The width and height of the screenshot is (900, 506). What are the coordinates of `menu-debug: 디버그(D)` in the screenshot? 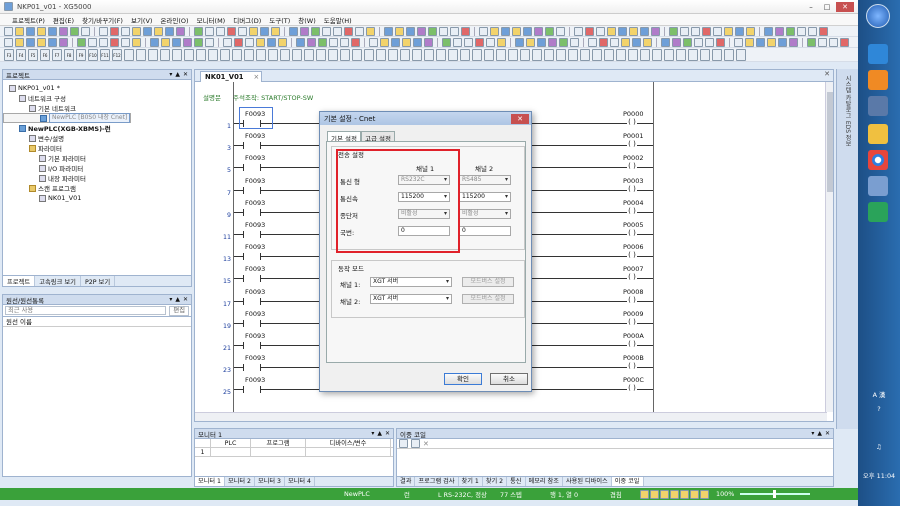 It's located at (247, 20).